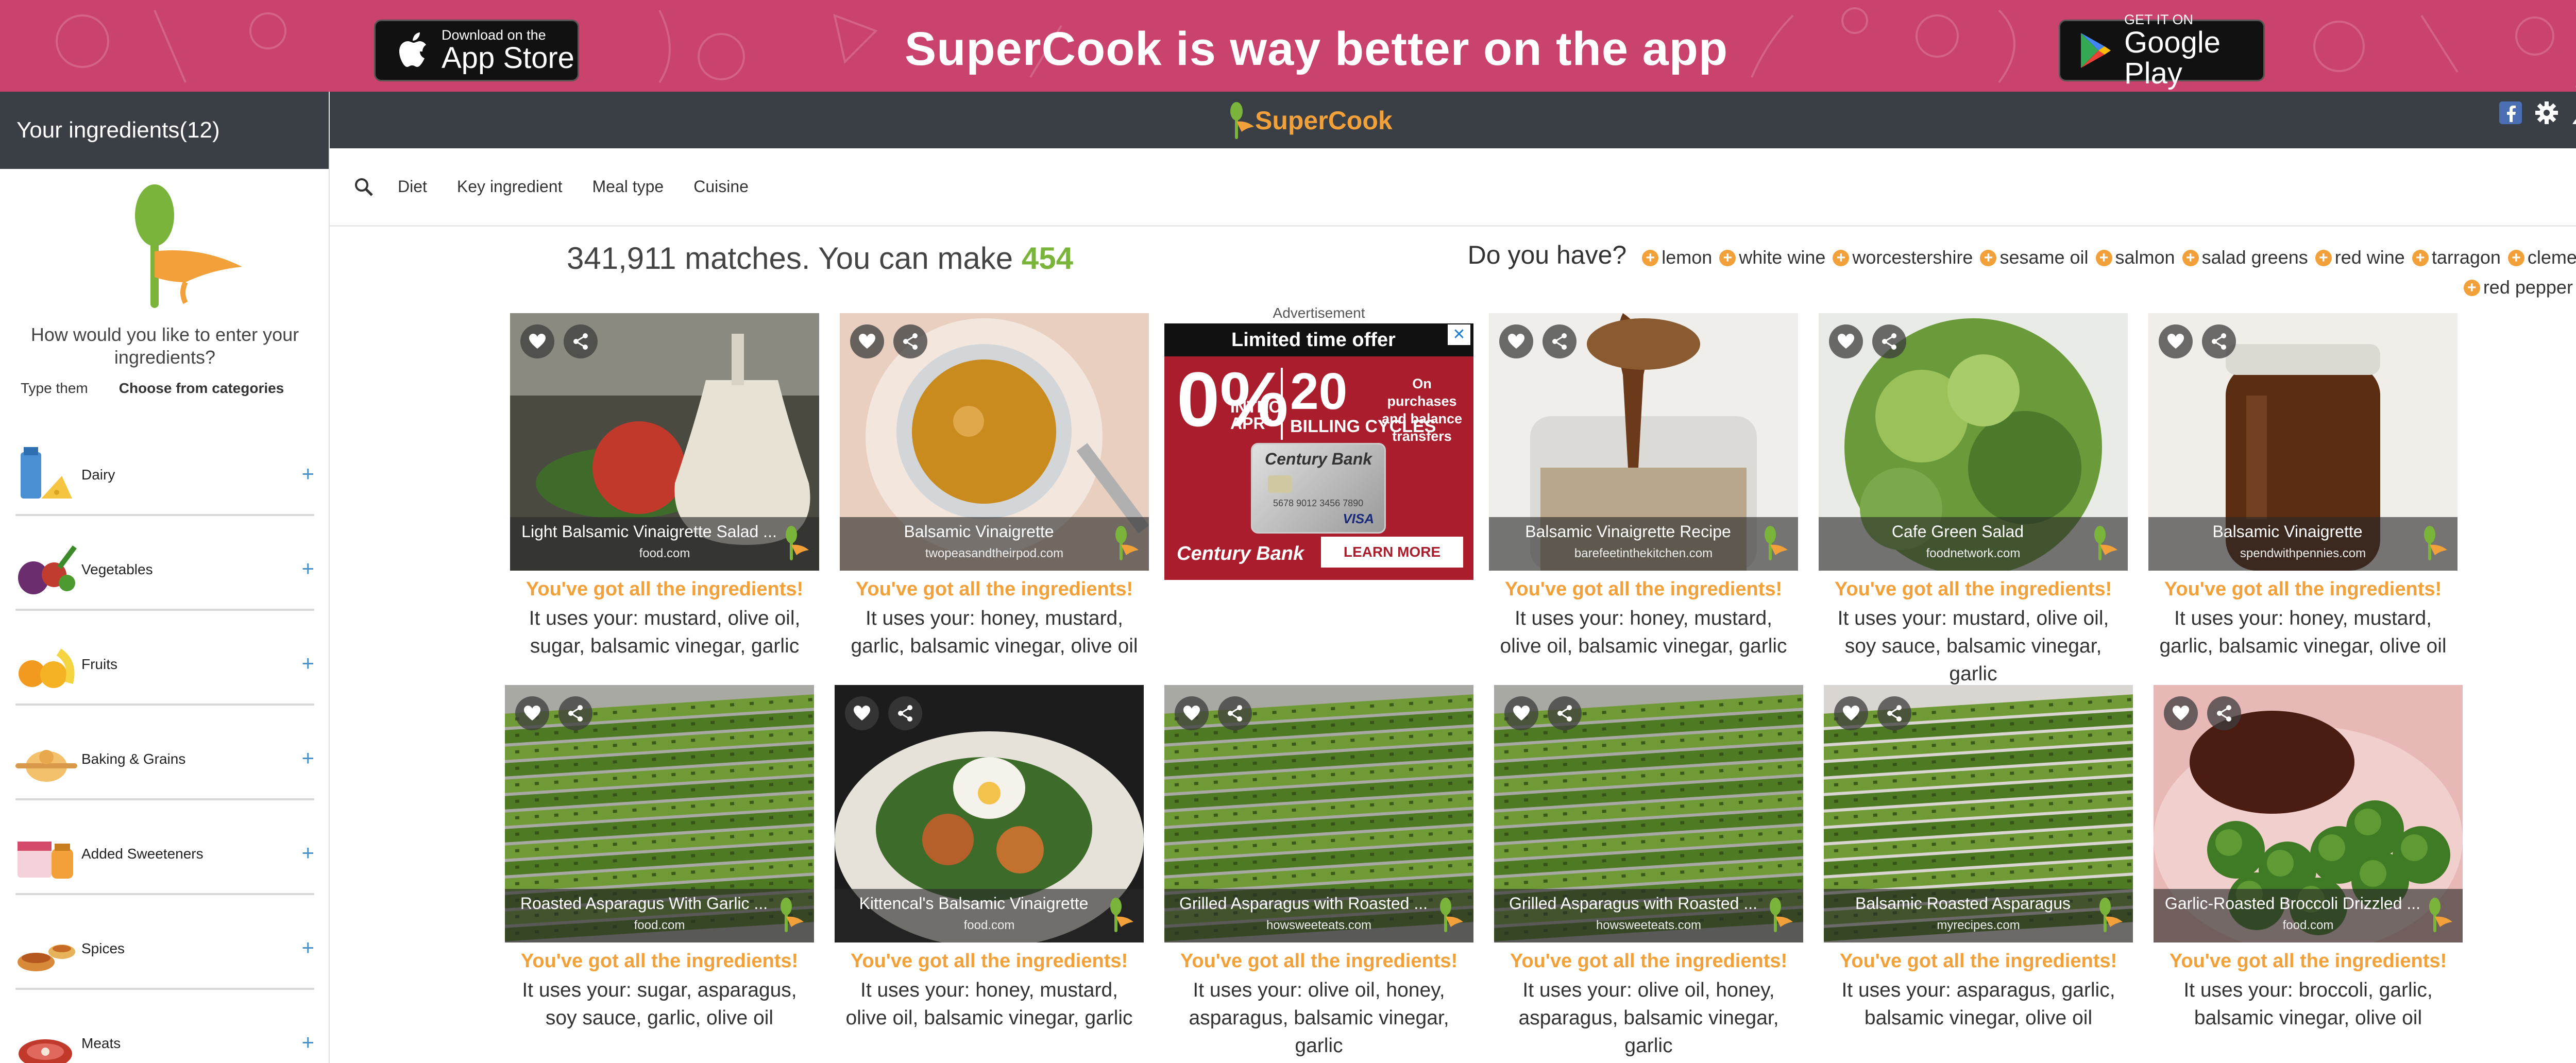  Describe the element at coordinates (2245, 257) in the screenshot. I see `suggestion-chip: + salad greens` at that location.